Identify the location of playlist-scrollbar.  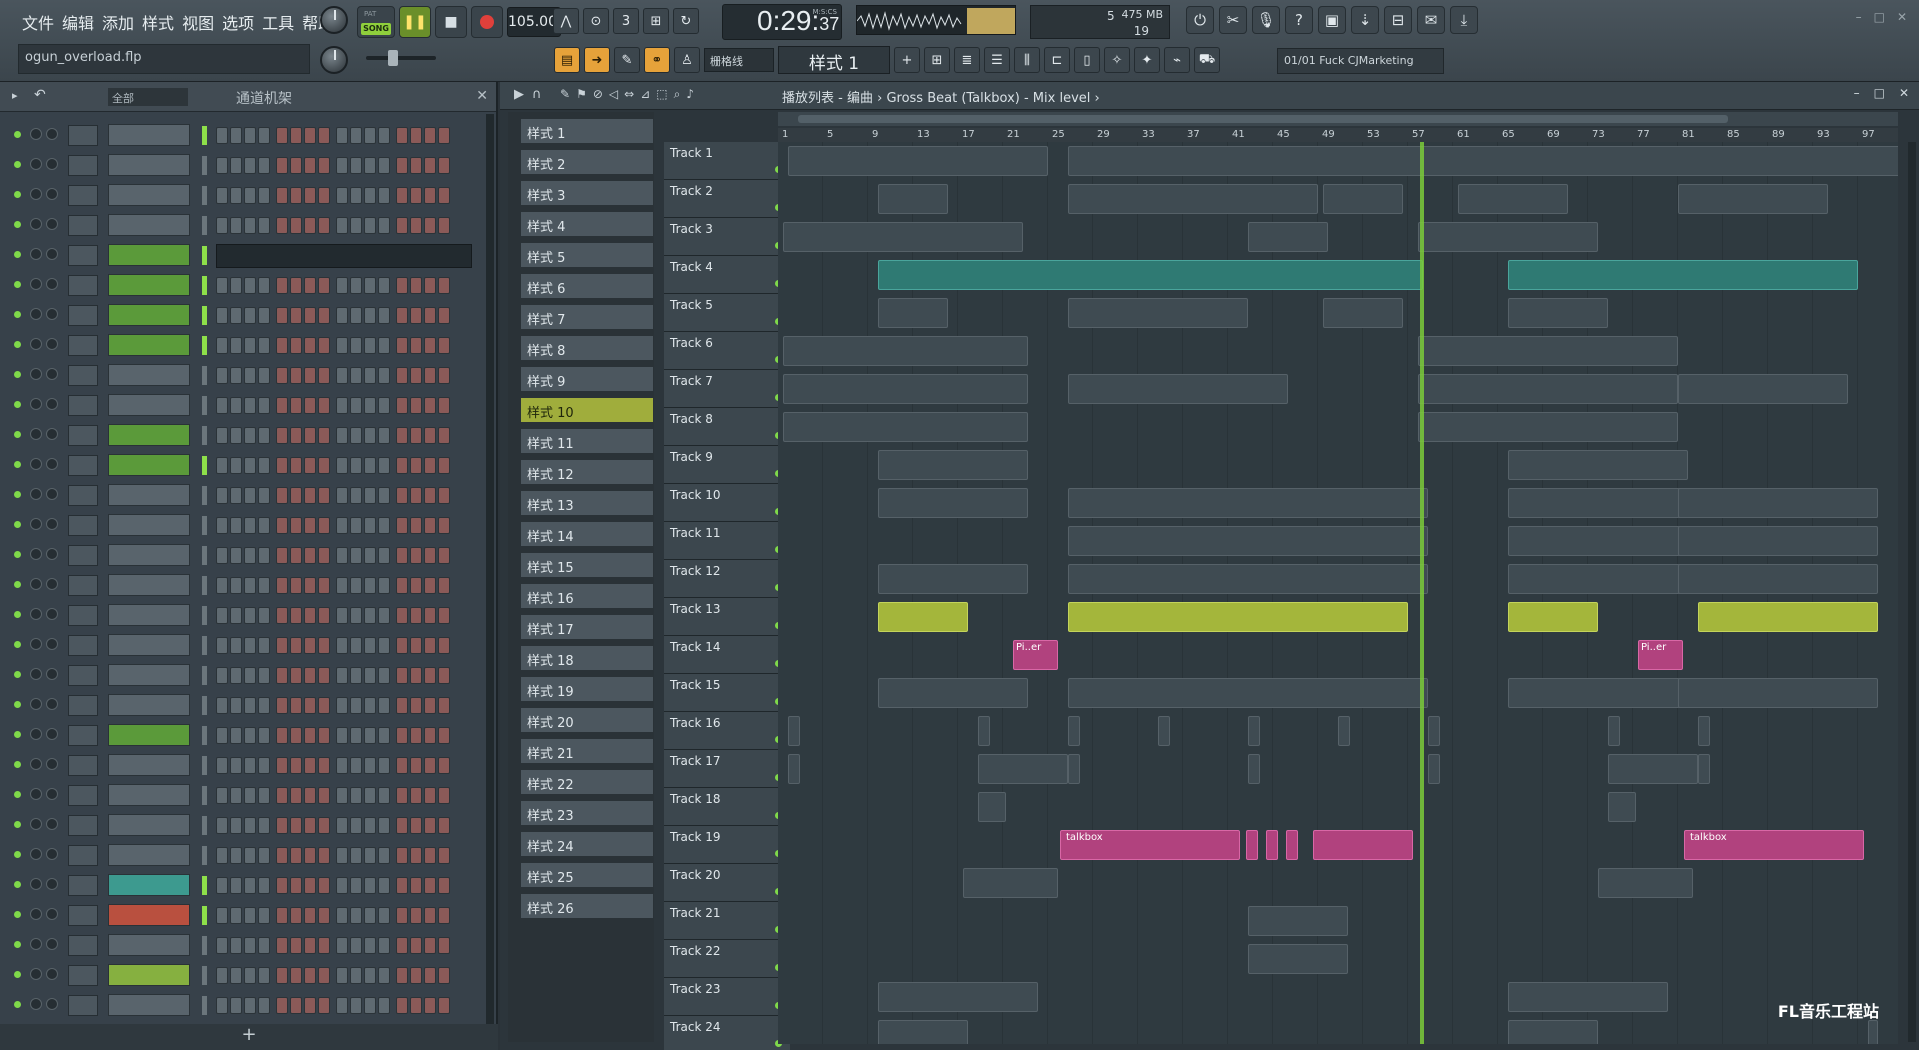
(1912, 592).